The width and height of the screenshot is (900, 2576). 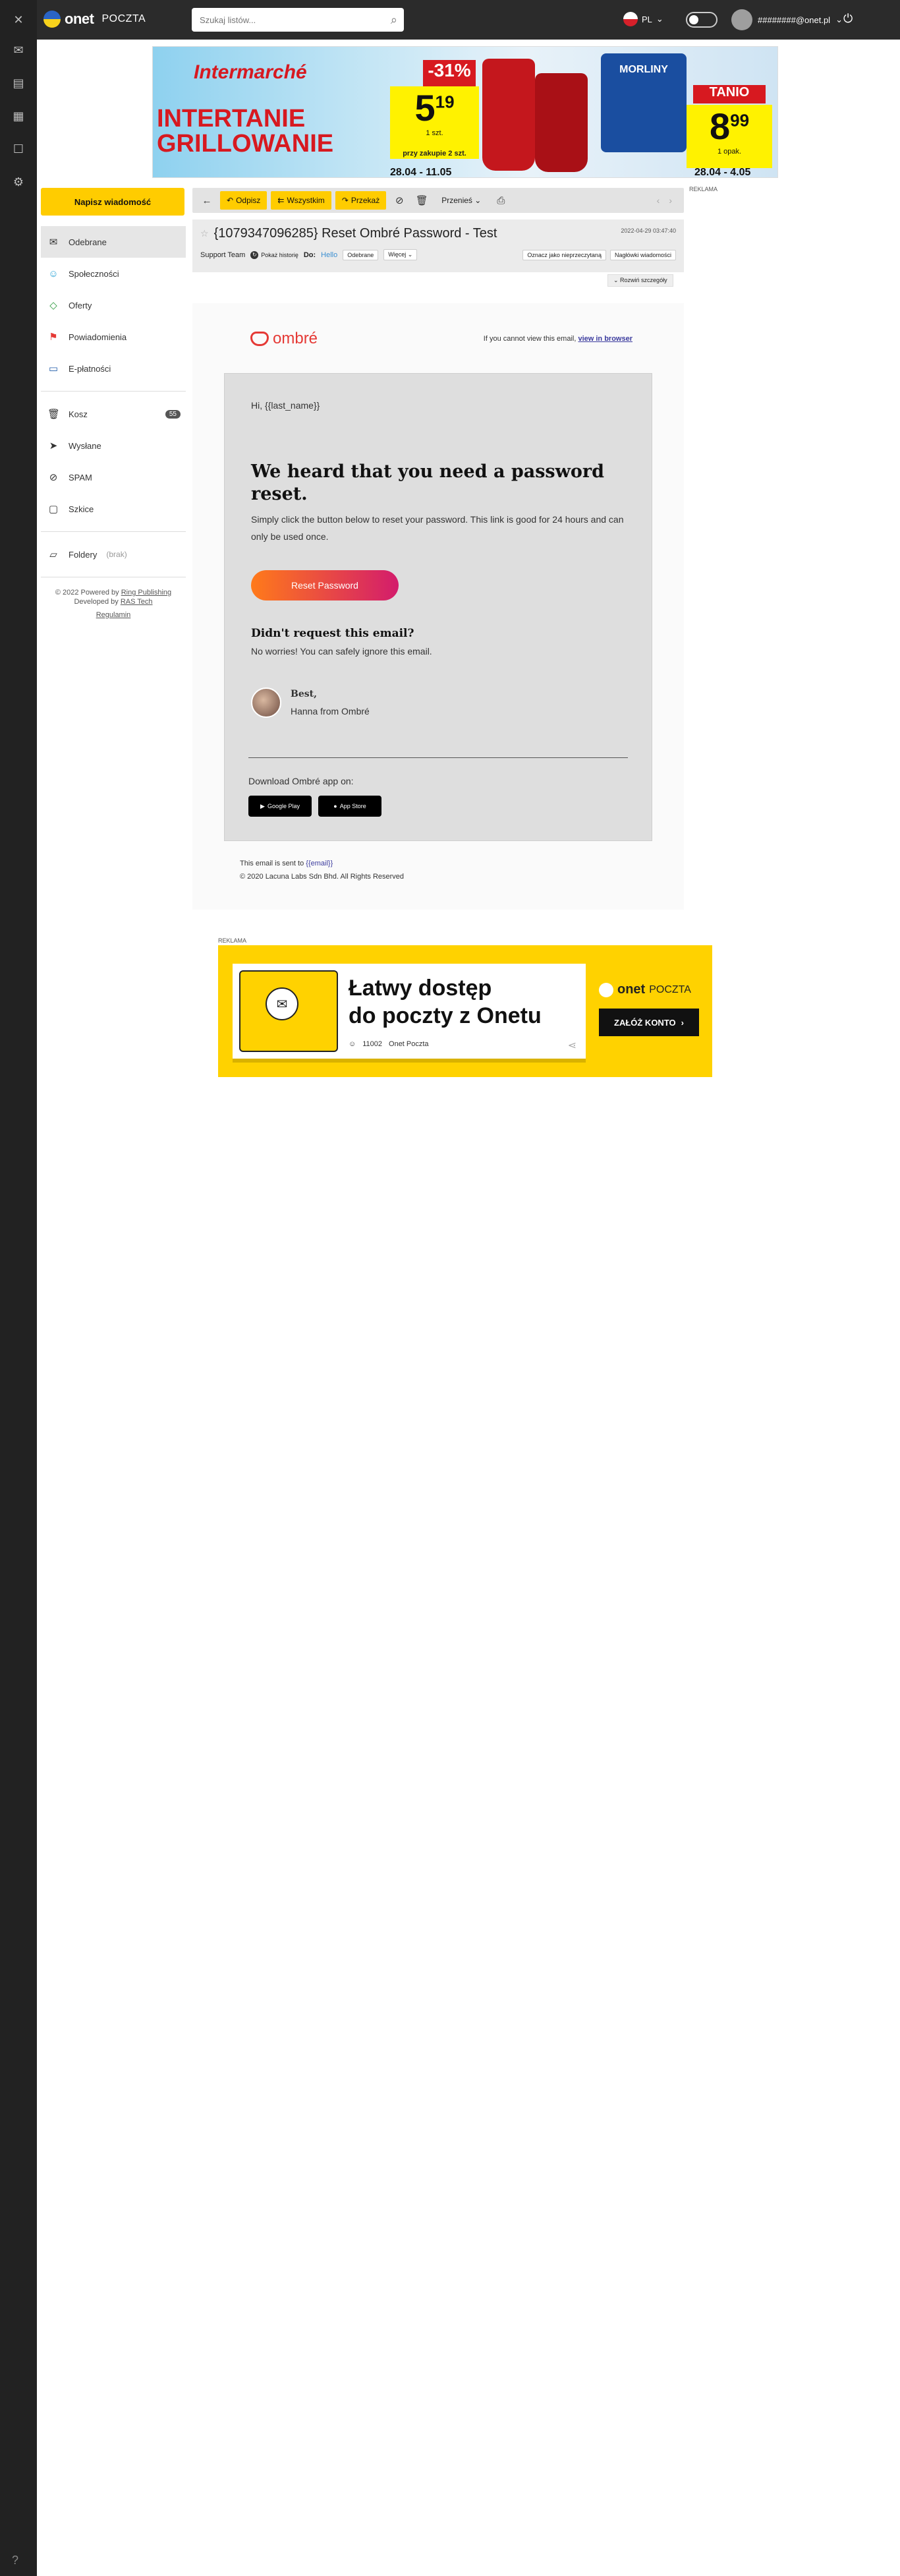 I want to click on to-label: Do:, so click(x=309, y=255).